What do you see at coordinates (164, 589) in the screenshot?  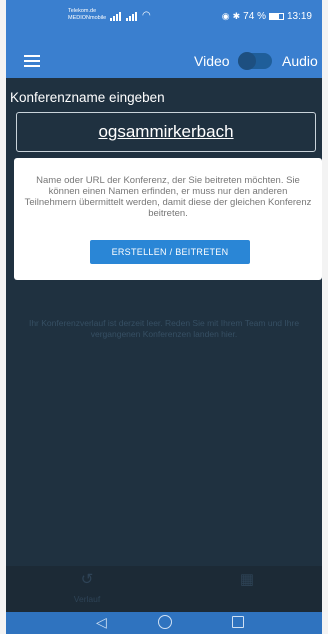 I see `bottom-nav: ↺ Verlauf ▦` at bounding box center [164, 589].